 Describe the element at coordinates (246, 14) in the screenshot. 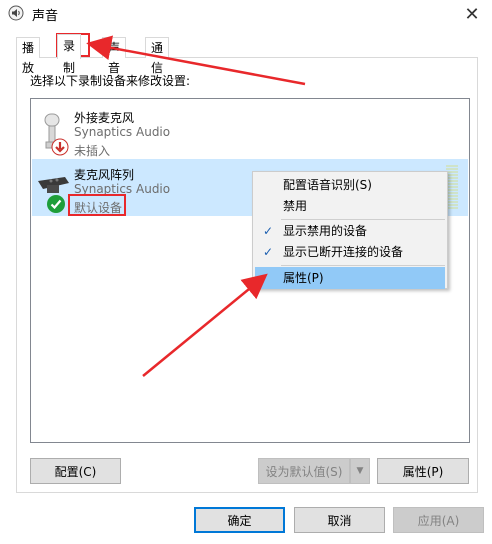

I see `title-bar: 声音 ✕` at that location.